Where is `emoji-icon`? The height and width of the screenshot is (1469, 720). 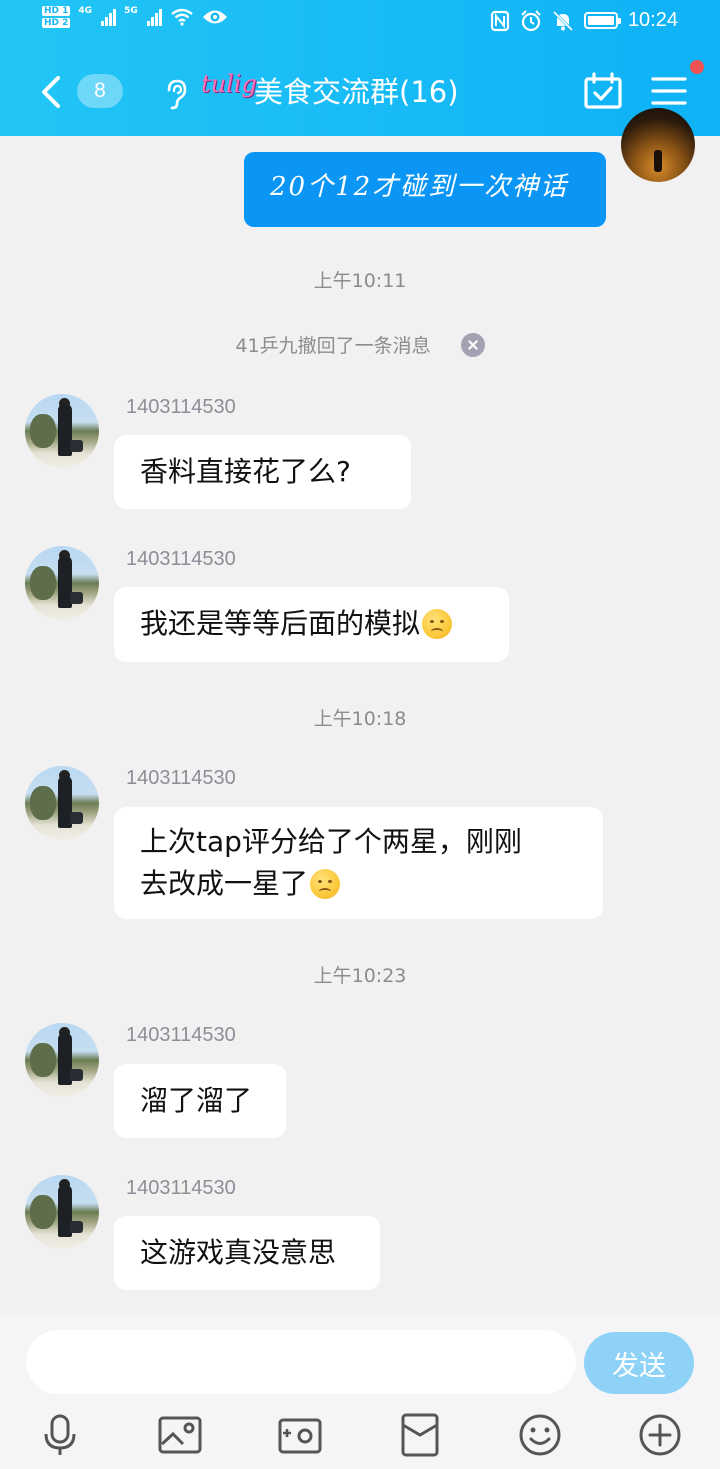 emoji-icon is located at coordinates (540, 1435).